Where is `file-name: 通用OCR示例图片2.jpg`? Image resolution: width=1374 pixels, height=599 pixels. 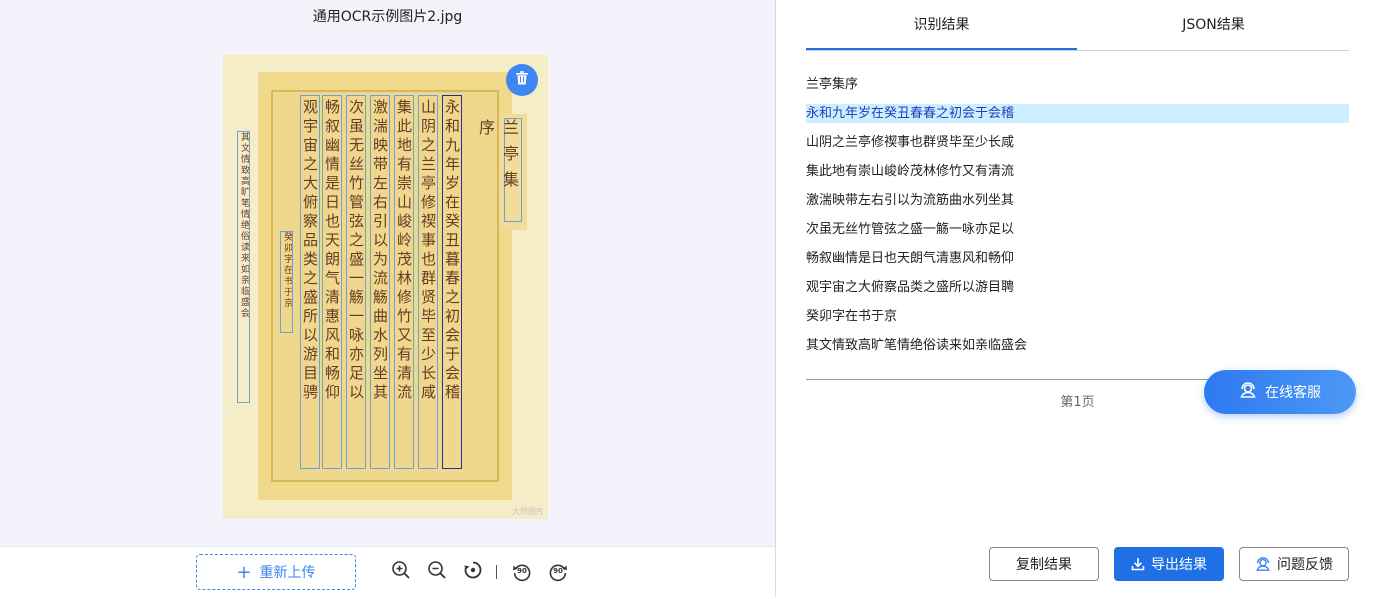 file-name: 通用OCR示例图片2.jpg is located at coordinates (387, 17).